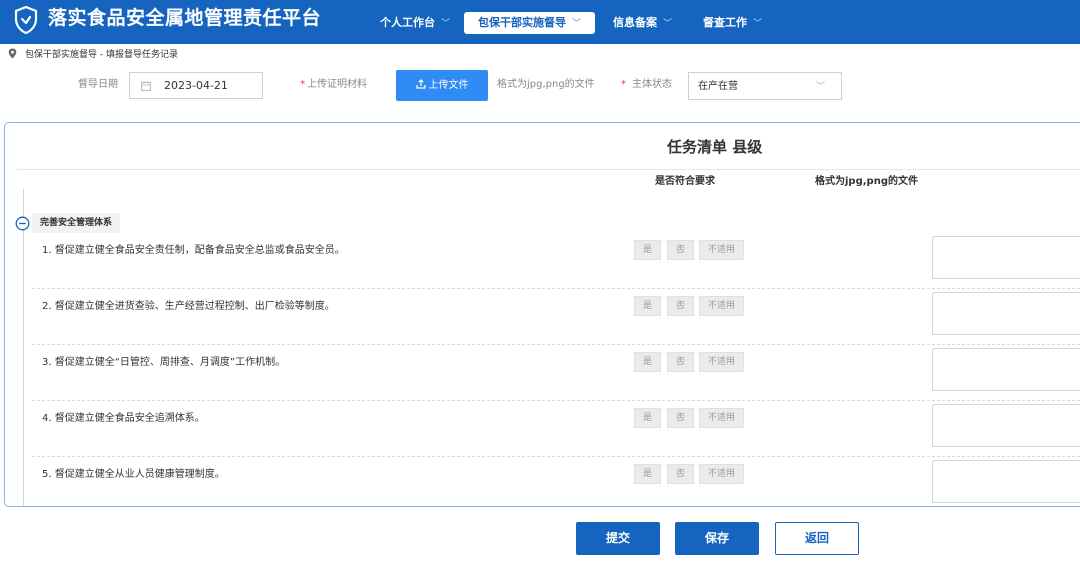 Image resolution: width=1080 pixels, height=576 pixels. I want to click on save-button: 保存, so click(717, 538).